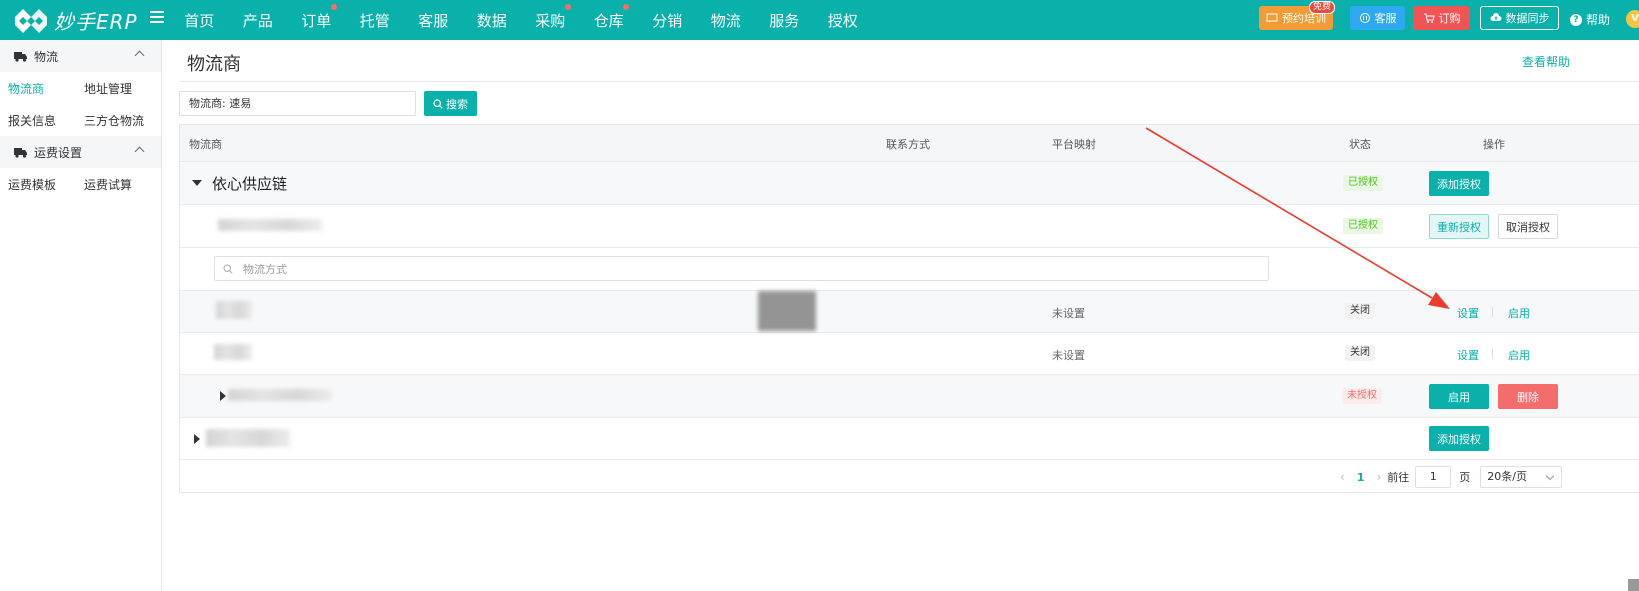 Image resolution: width=1639 pixels, height=591 pixels. I want to click on nav-item-purchase: 采购, so click(550, 17).